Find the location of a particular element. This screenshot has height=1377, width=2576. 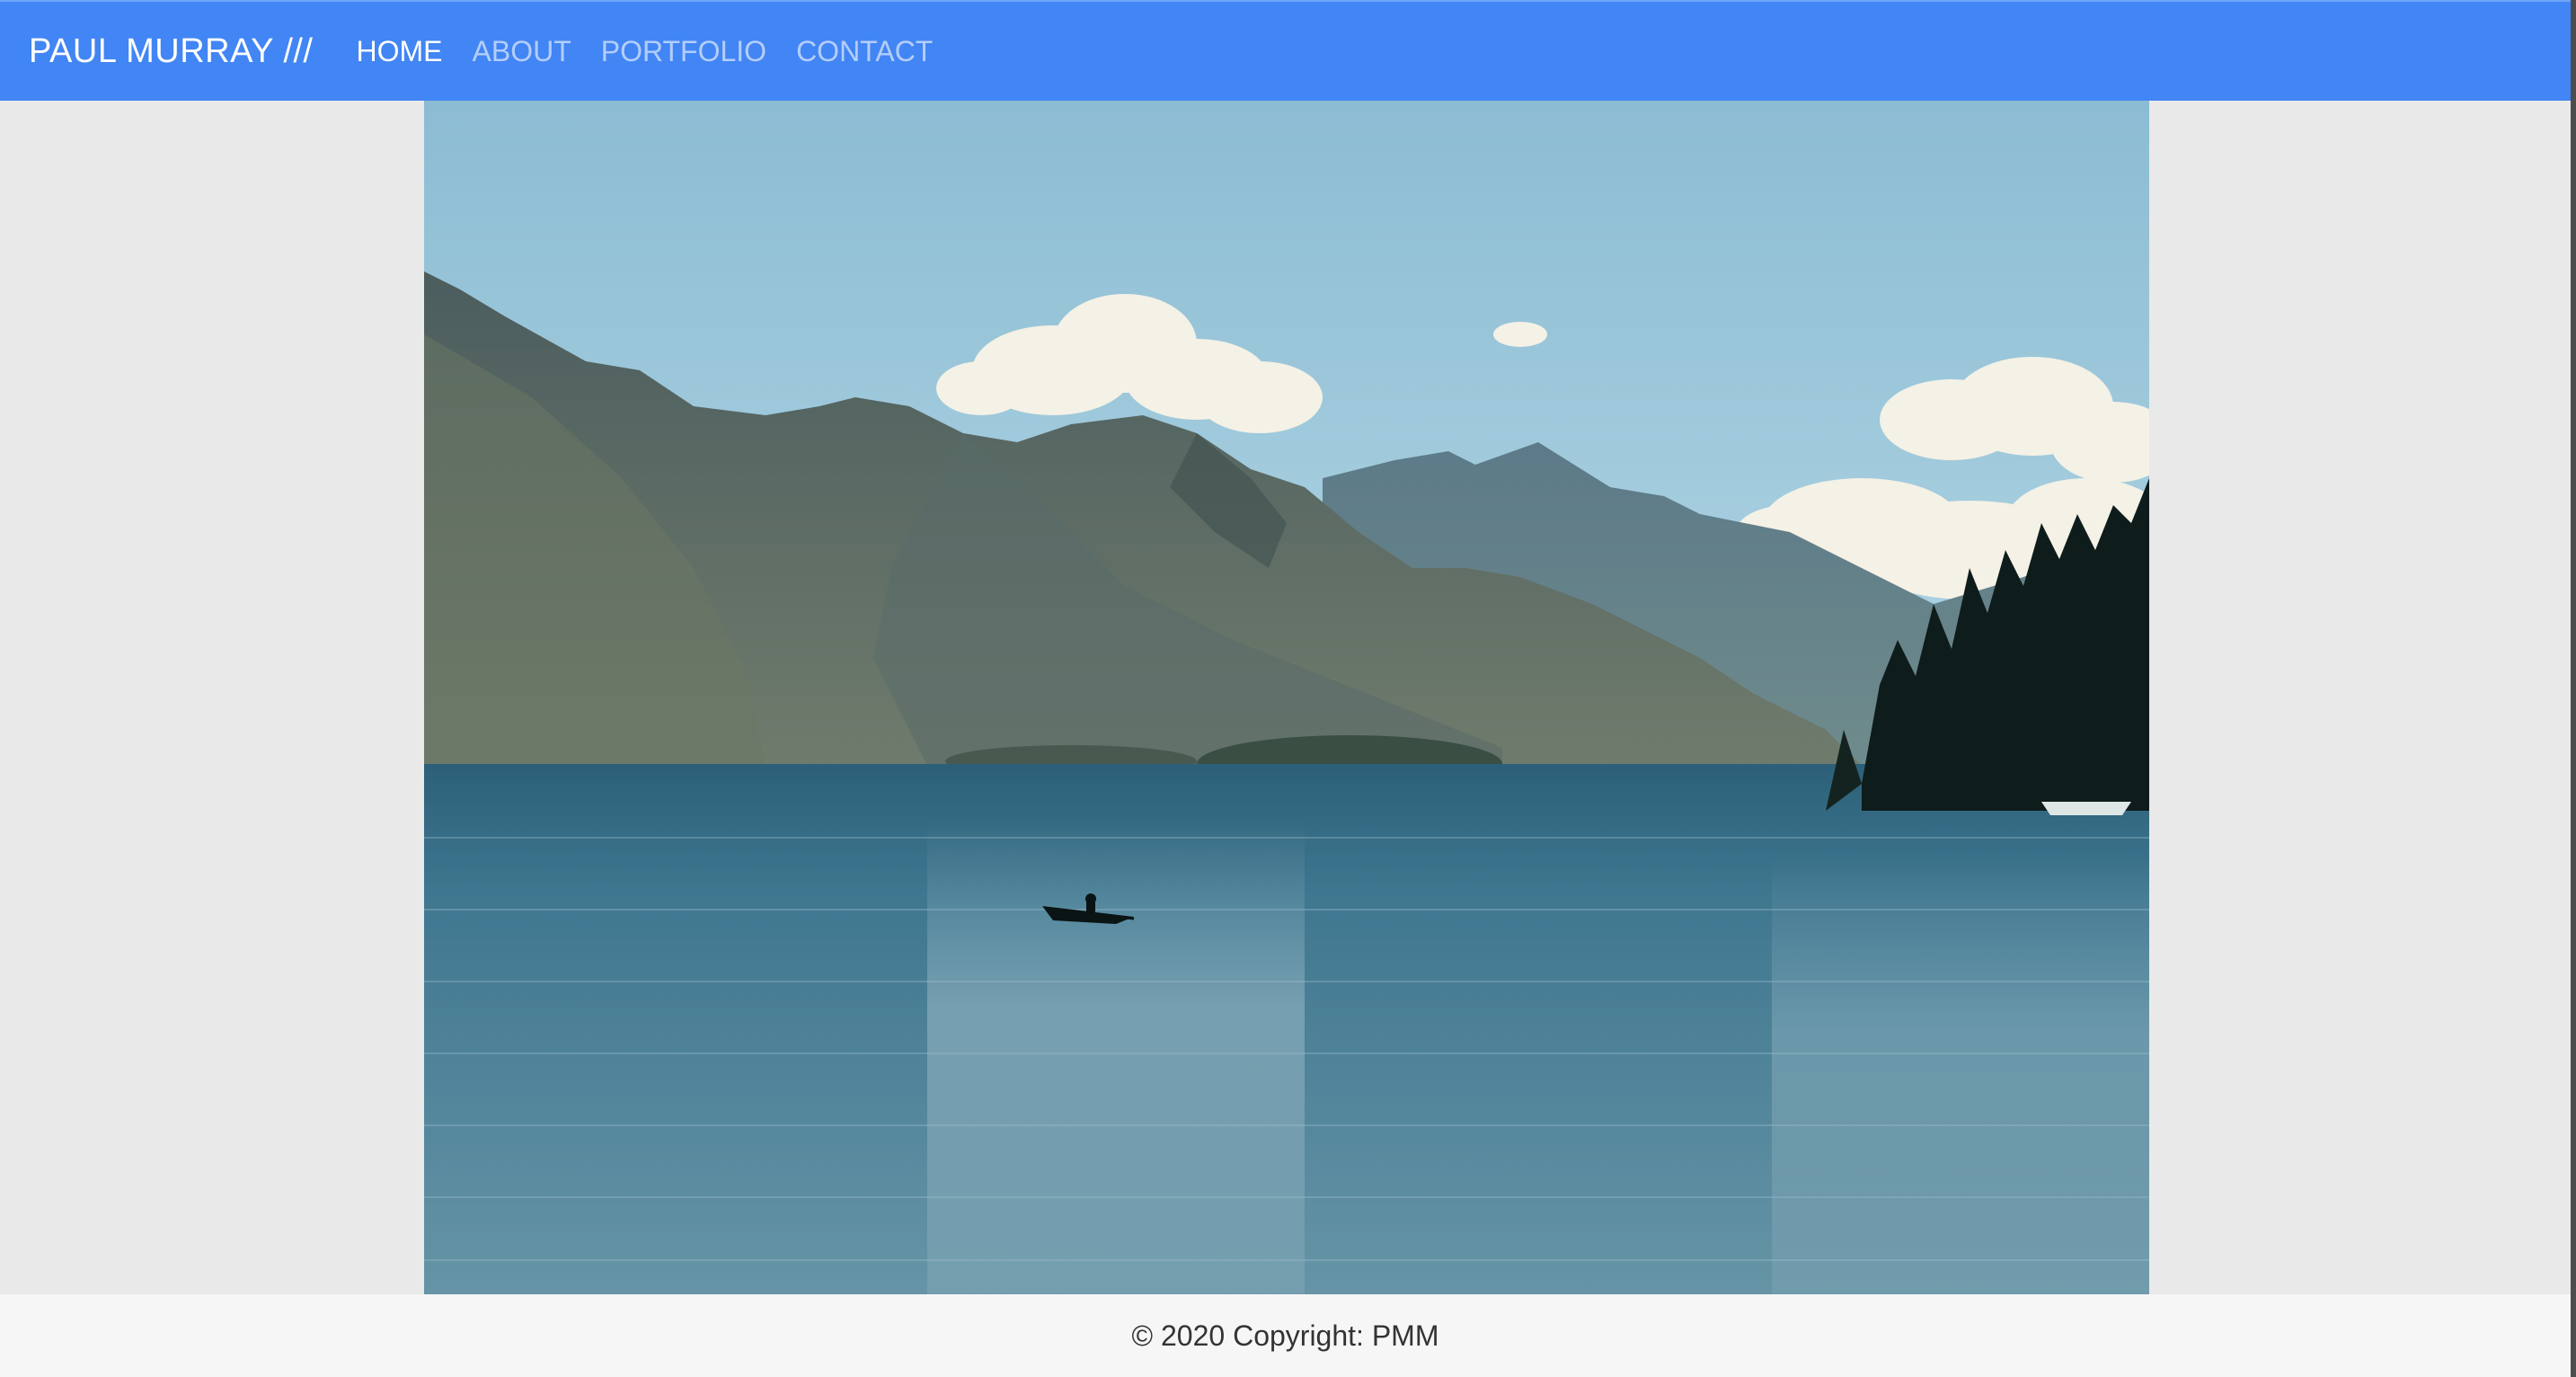

moored-boat is located at coordinates (2086, 808).